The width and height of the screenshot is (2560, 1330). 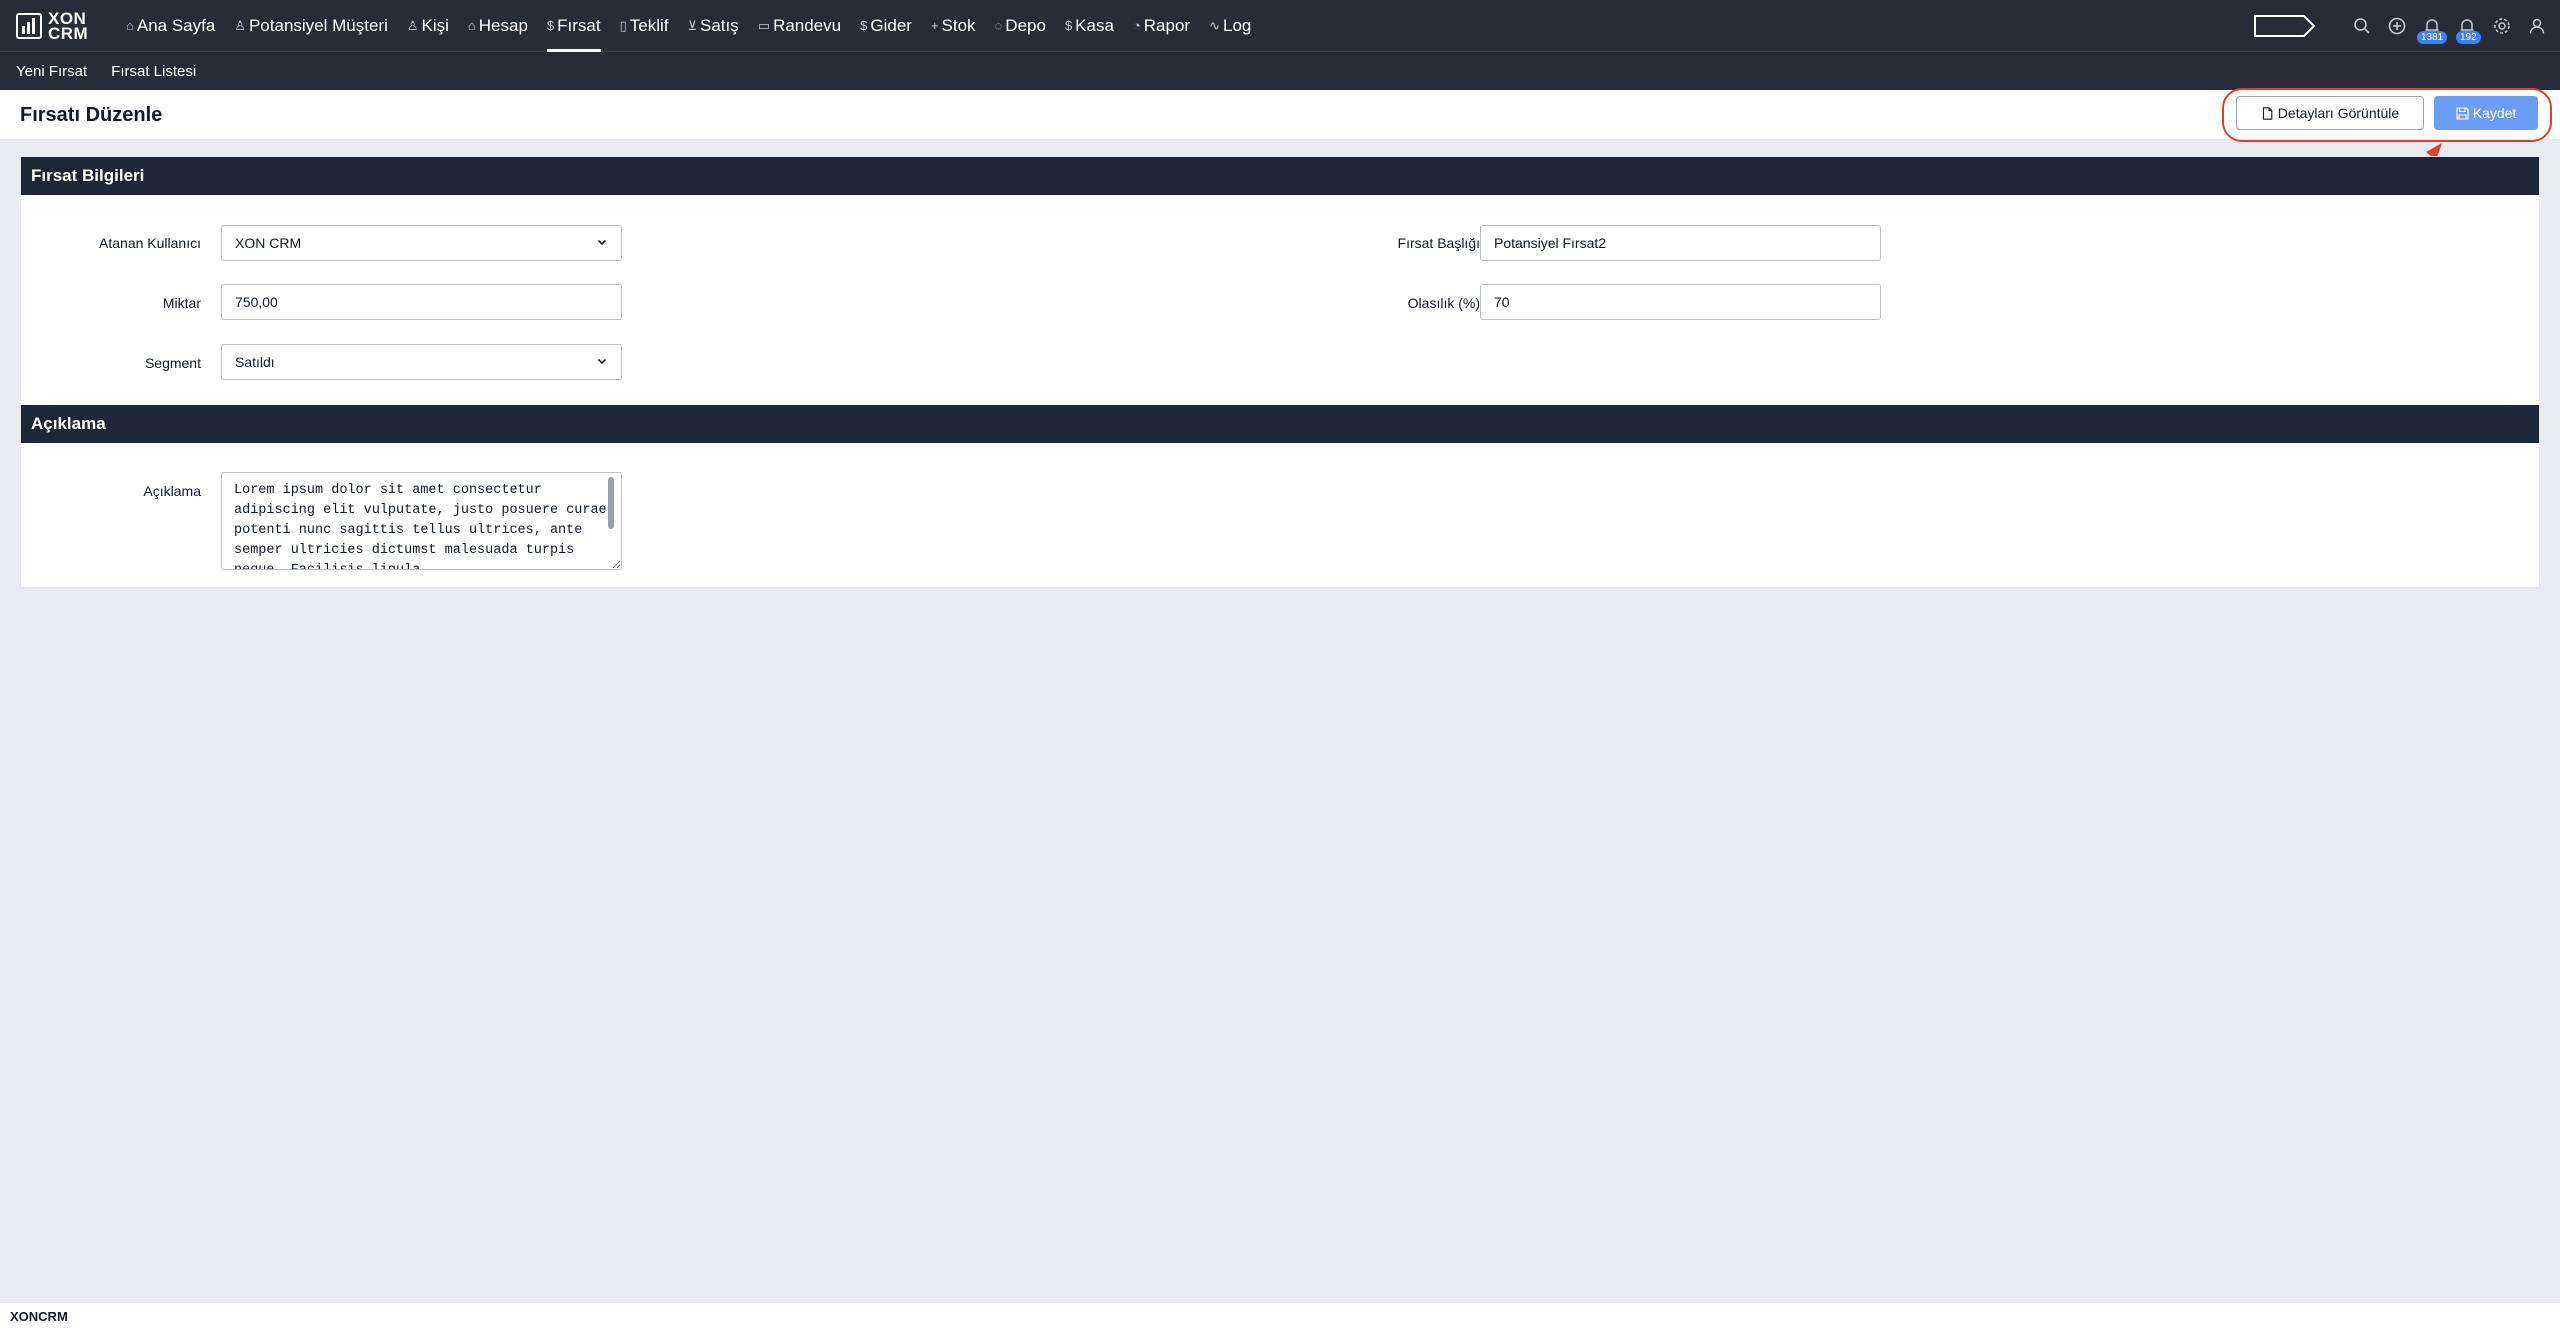 What do you see at coordinates (2468, 37) in the screenshot?
I see `alerts-badge: 192` at bounding box center [2468, 37].